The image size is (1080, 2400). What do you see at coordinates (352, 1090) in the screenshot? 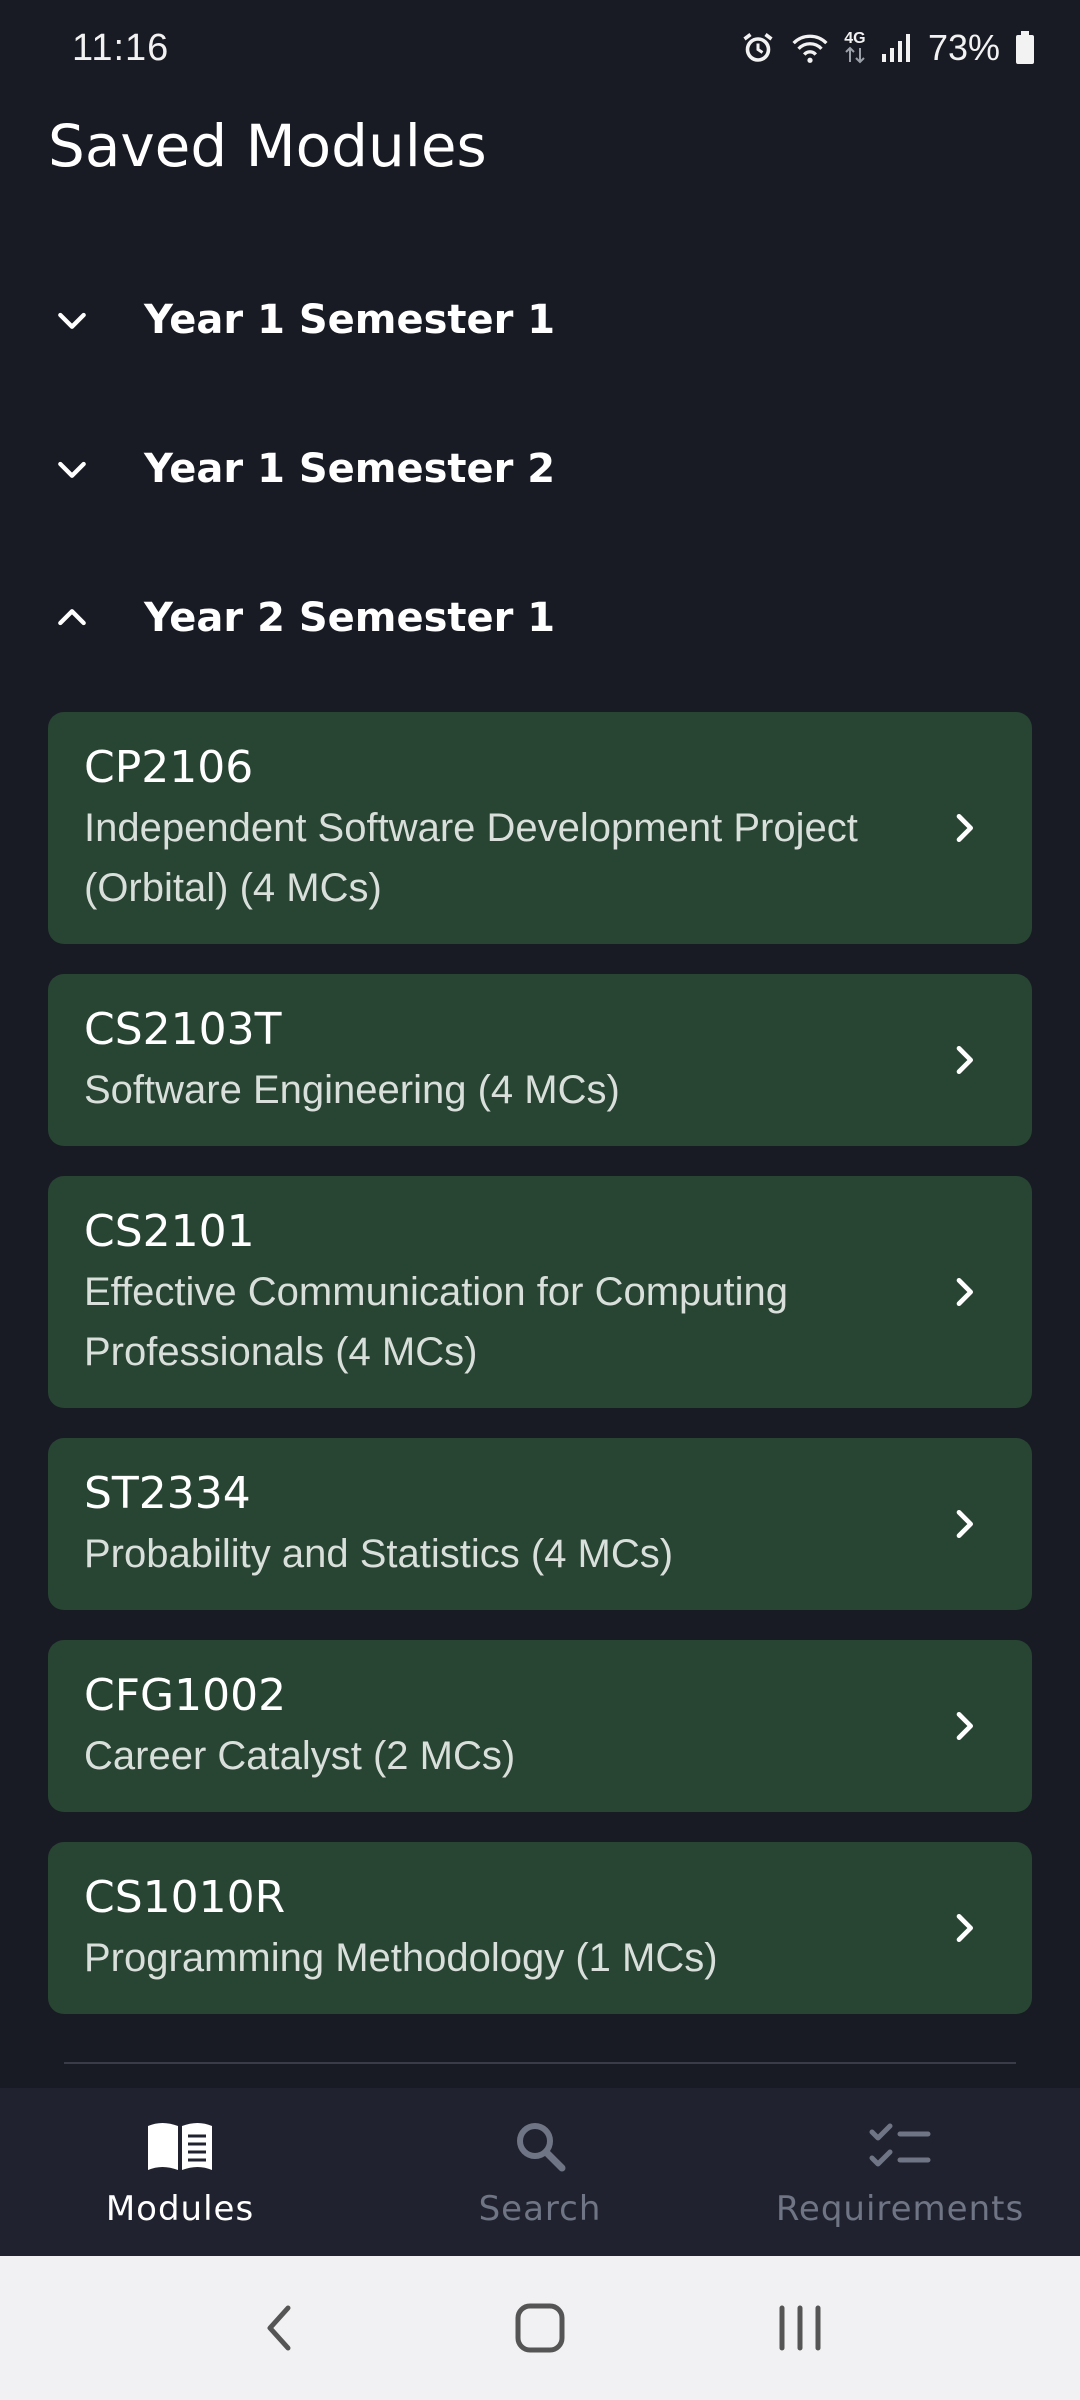
I see `module-title: Software Engineering (4 MCs)` at bounding box center [352, 1090].